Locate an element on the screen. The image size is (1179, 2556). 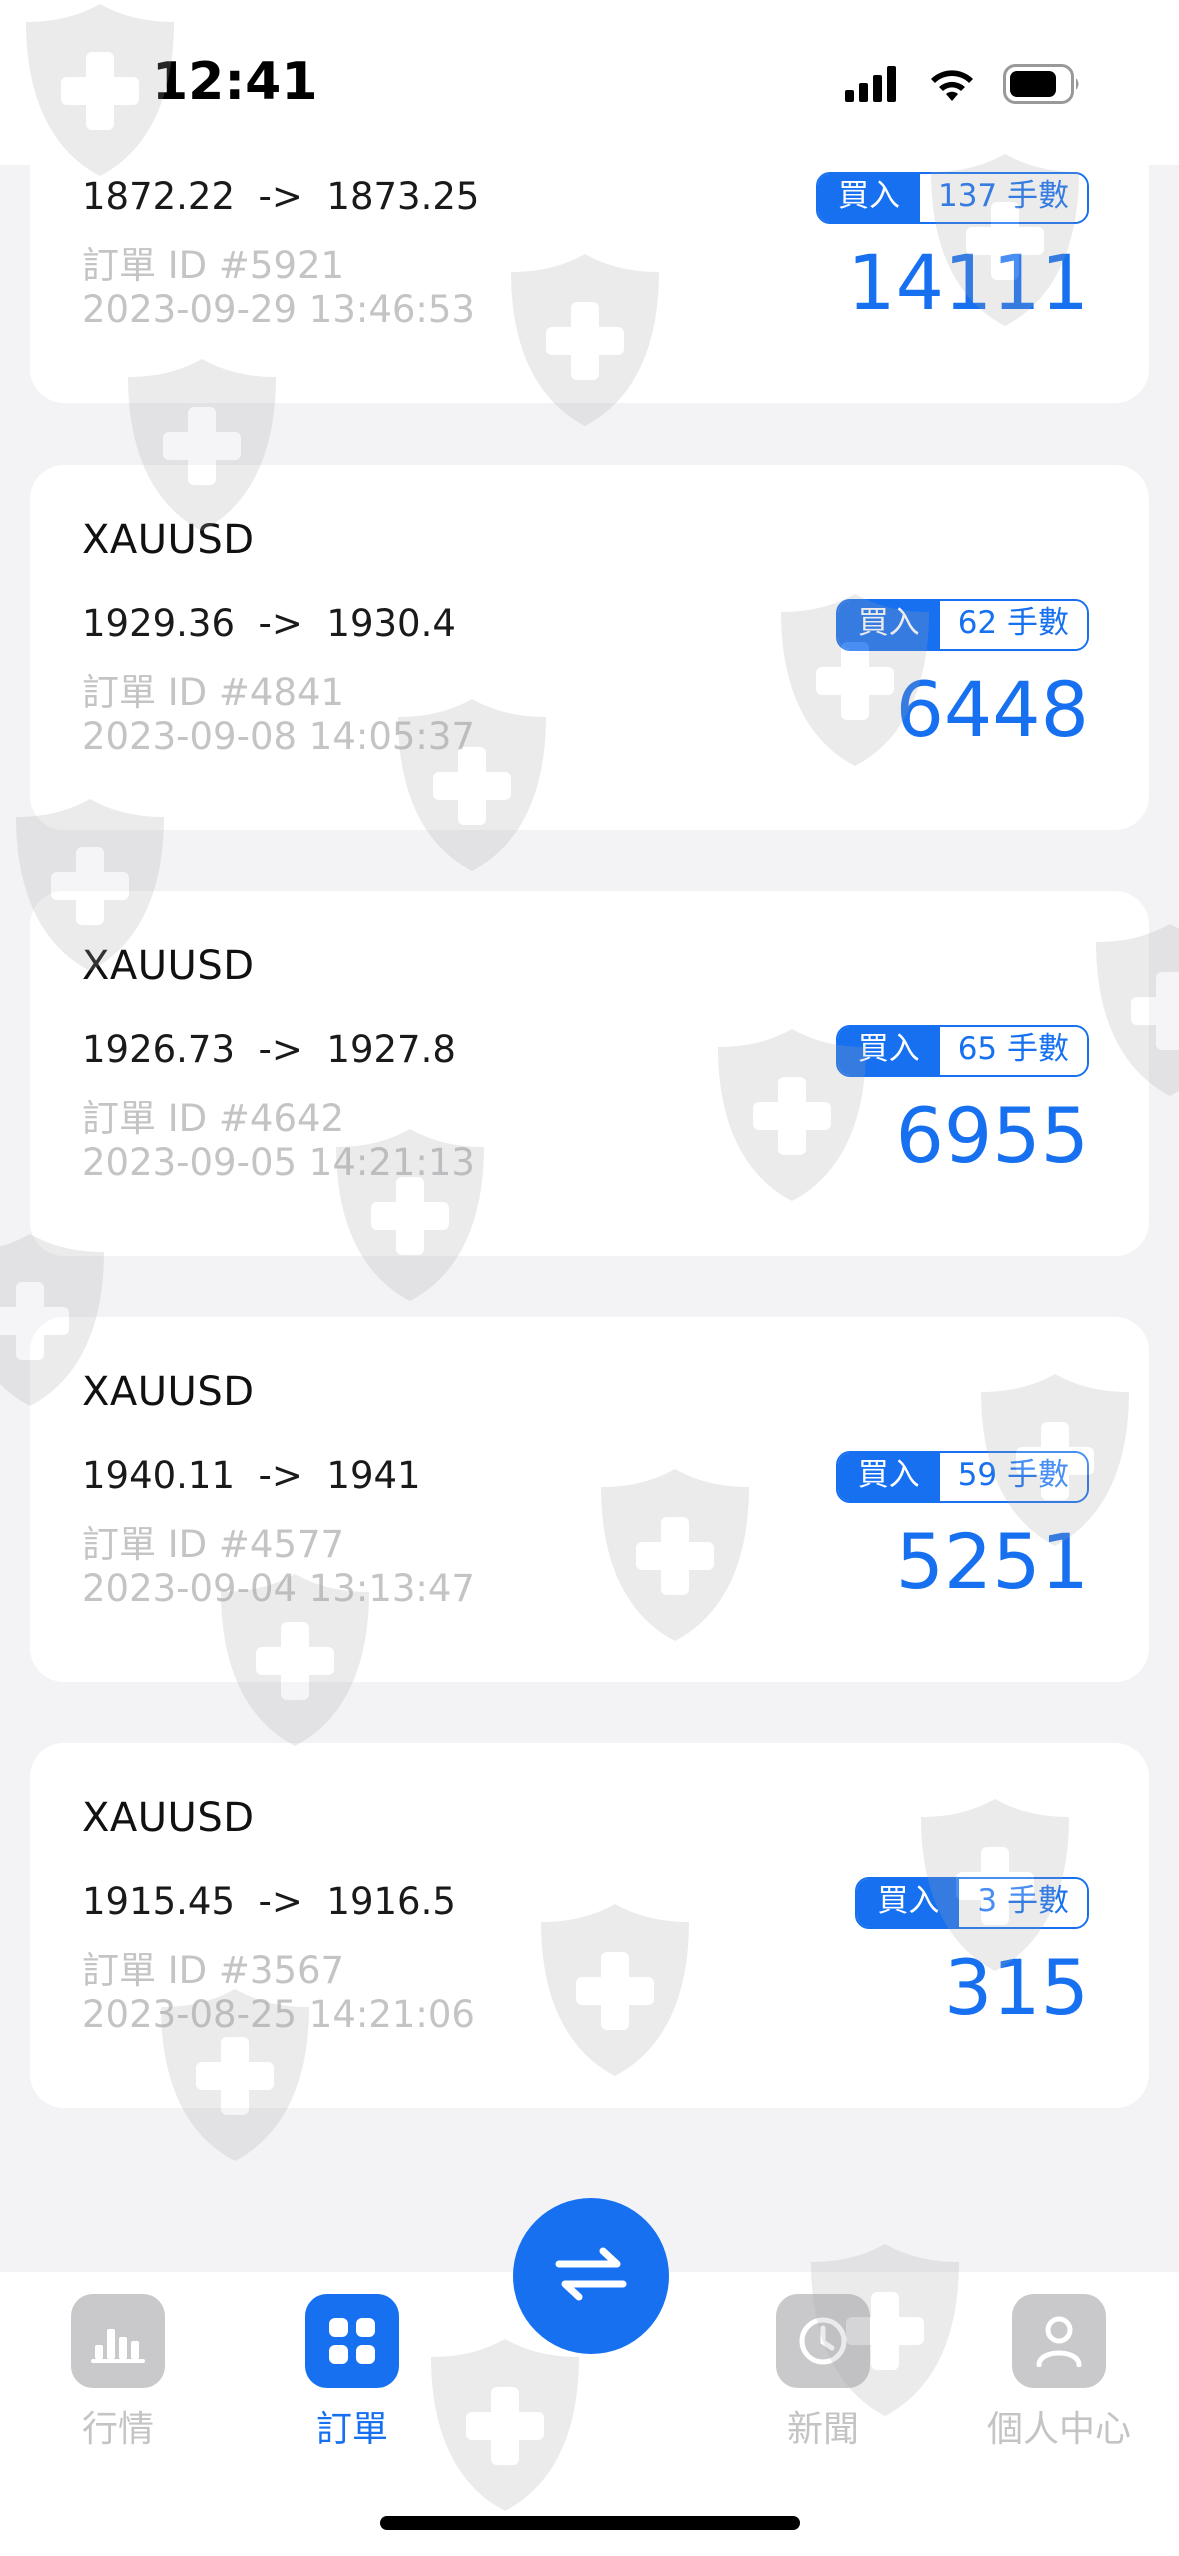
order-id: 訂單 ID #4841 is located at coordinates (213, 692).